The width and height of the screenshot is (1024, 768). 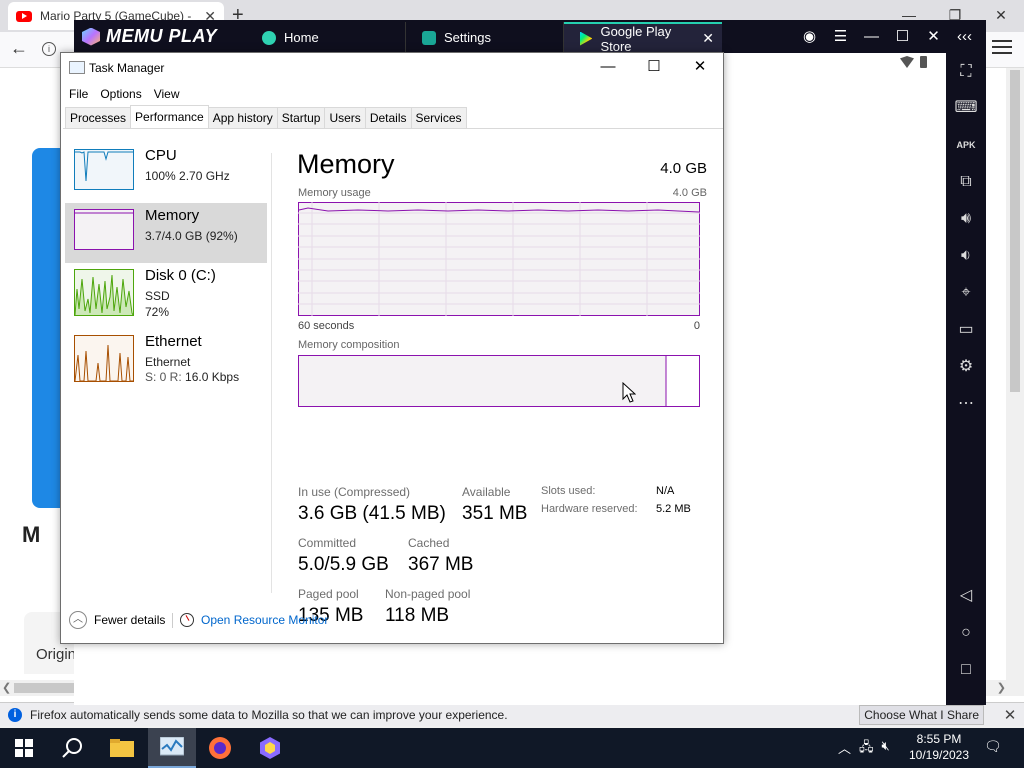 What do you see at coordinates (966, 219) in the screenshot?
I see `volume-up-icon: 🔊︎` at bounding box center [966, 219].